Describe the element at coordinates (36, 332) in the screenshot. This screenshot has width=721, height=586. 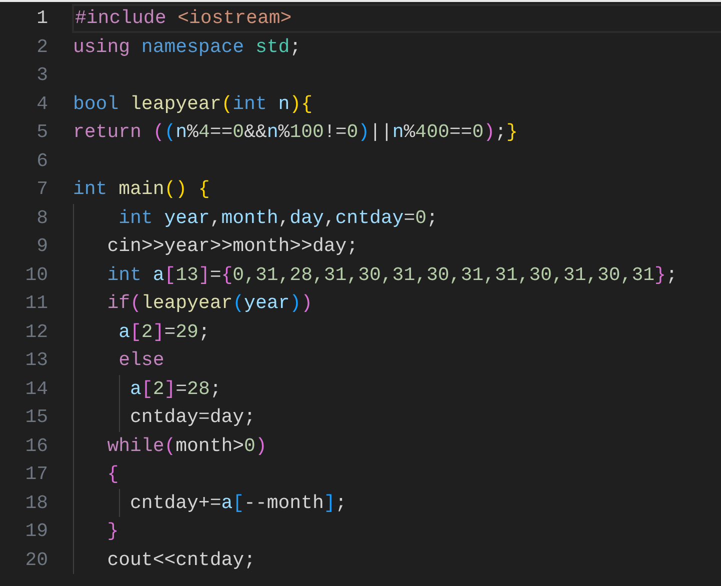
I see `line-number: 12` at that location.